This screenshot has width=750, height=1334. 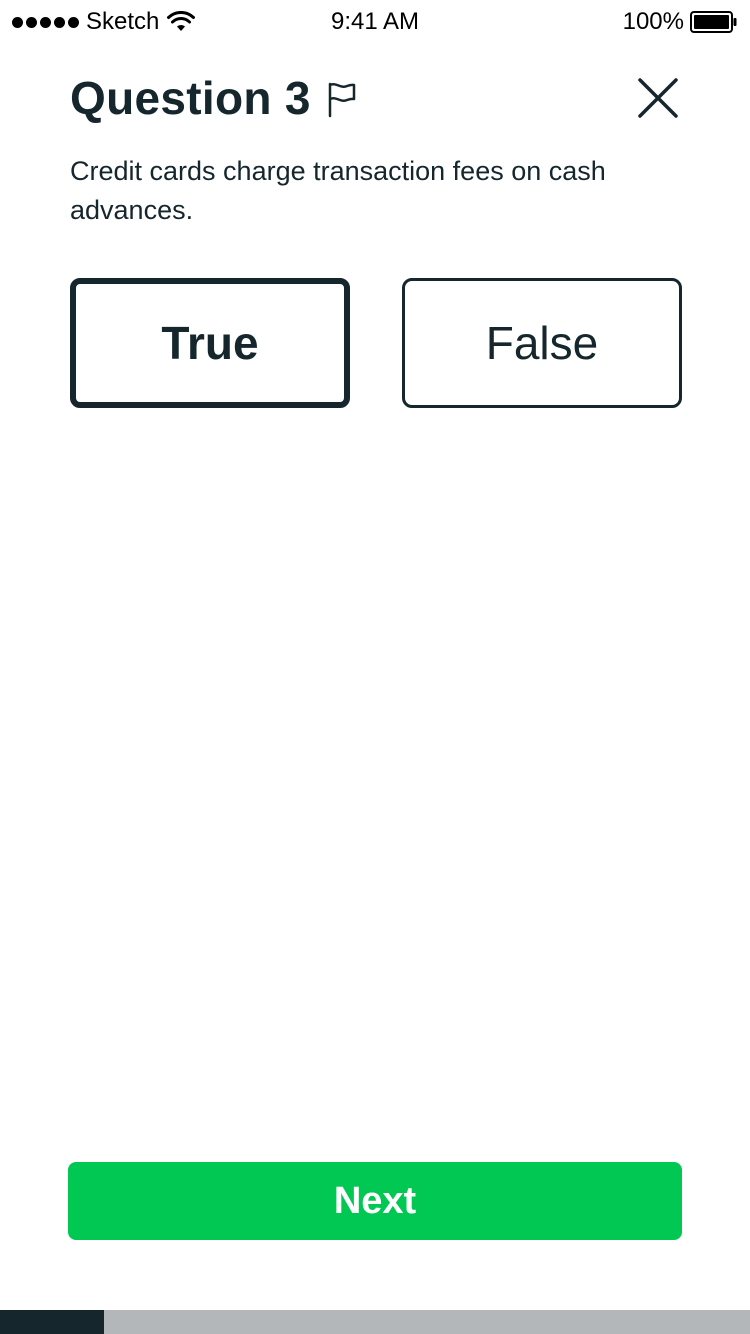 I want to click on status-bar: Sketch 9:41 AM 100%, so click(x=375, y=22).